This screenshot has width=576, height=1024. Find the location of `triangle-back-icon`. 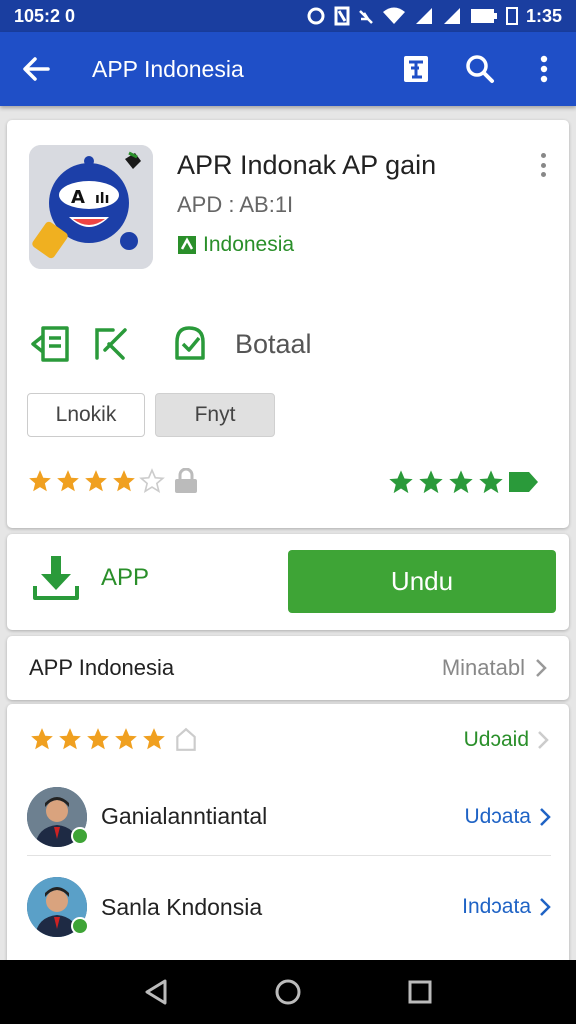

triangle-back-icon is located at coordinates (156, 992).